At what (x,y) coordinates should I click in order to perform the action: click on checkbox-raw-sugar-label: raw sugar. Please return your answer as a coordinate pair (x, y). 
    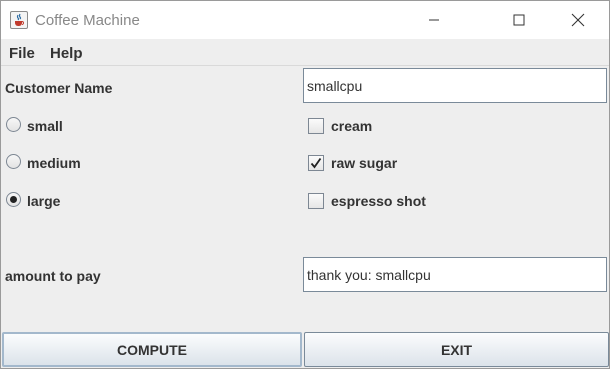
    Looking at the image, I should click on (364, 163).